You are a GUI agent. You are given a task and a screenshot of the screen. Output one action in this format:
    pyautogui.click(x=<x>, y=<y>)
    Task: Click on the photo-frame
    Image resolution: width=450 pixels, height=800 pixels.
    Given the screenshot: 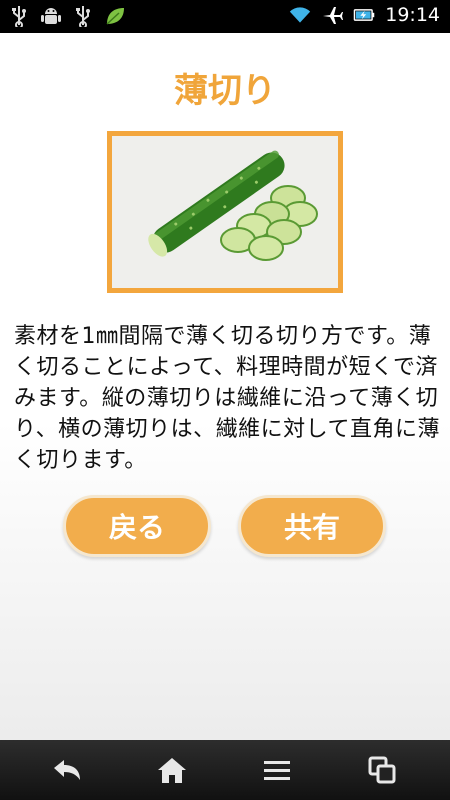 What is the action you would take?
    pyautogui.click(x=225, y=212)
    